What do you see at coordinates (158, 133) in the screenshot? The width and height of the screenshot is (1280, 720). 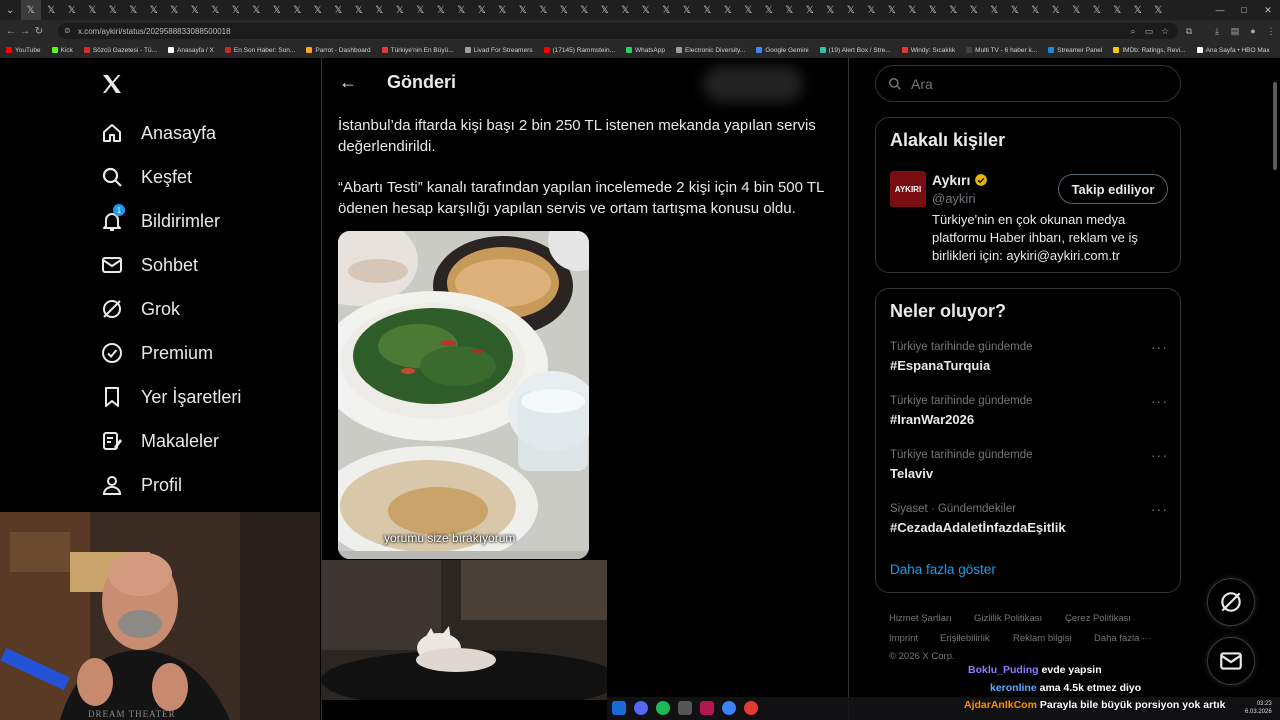 I see `nav-item-home: Anasayfa` at bounding box center [158, 133].